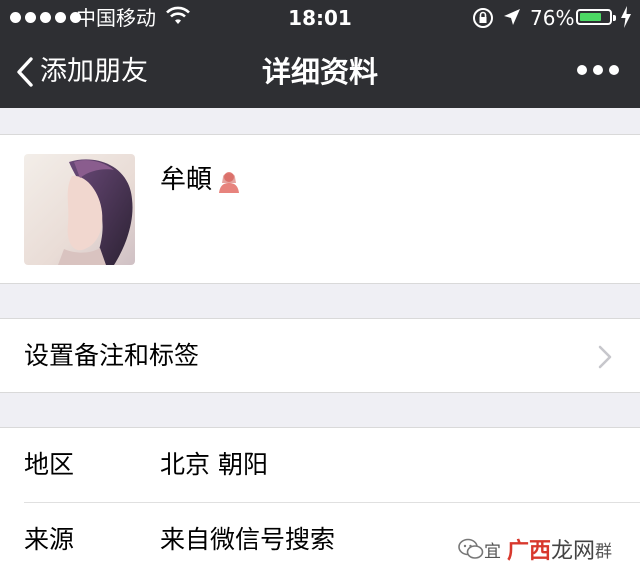 This screenshot has width=640, height=578. Describe the element at coordinates (483, 18) in the screenshot. I see `orientation-lock-icon` at that location.